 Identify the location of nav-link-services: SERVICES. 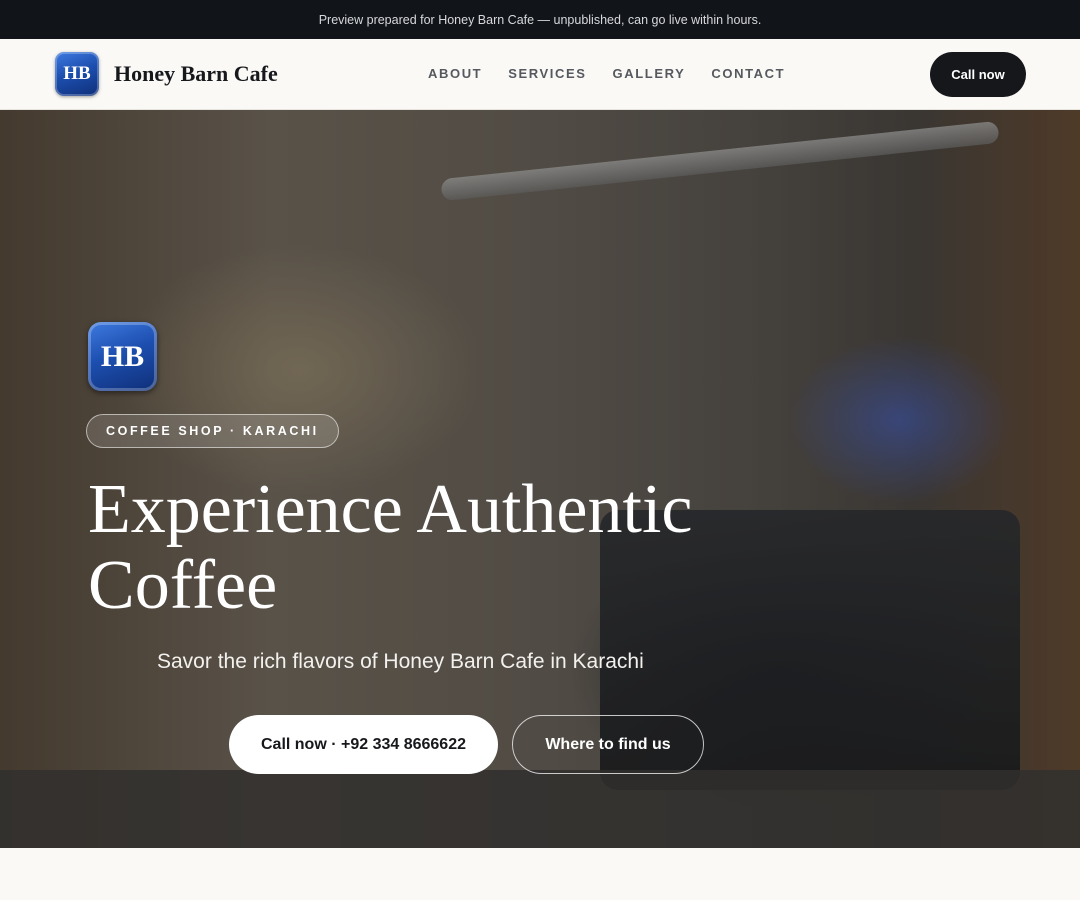
(547, 73).